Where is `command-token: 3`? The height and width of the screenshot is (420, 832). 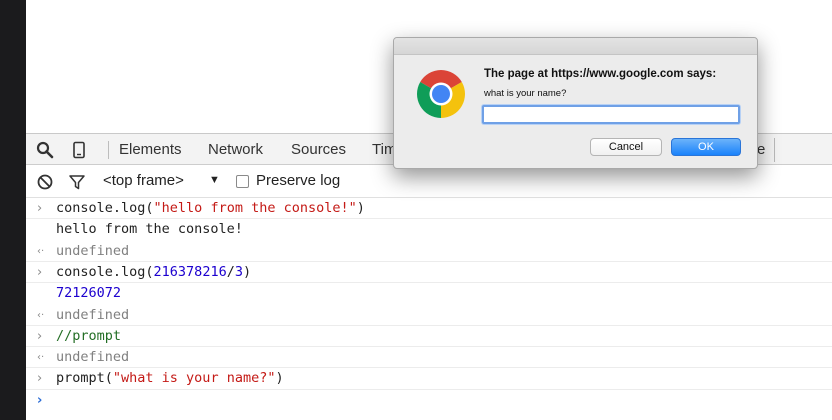 command-token: 3 is located at coordinates (238, 271).